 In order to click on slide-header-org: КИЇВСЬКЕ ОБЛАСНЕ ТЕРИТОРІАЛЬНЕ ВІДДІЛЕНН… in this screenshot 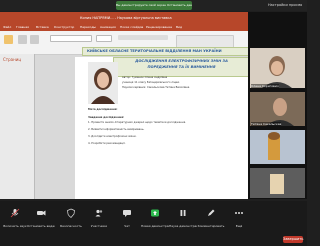, I will do `click(168, 51)`.